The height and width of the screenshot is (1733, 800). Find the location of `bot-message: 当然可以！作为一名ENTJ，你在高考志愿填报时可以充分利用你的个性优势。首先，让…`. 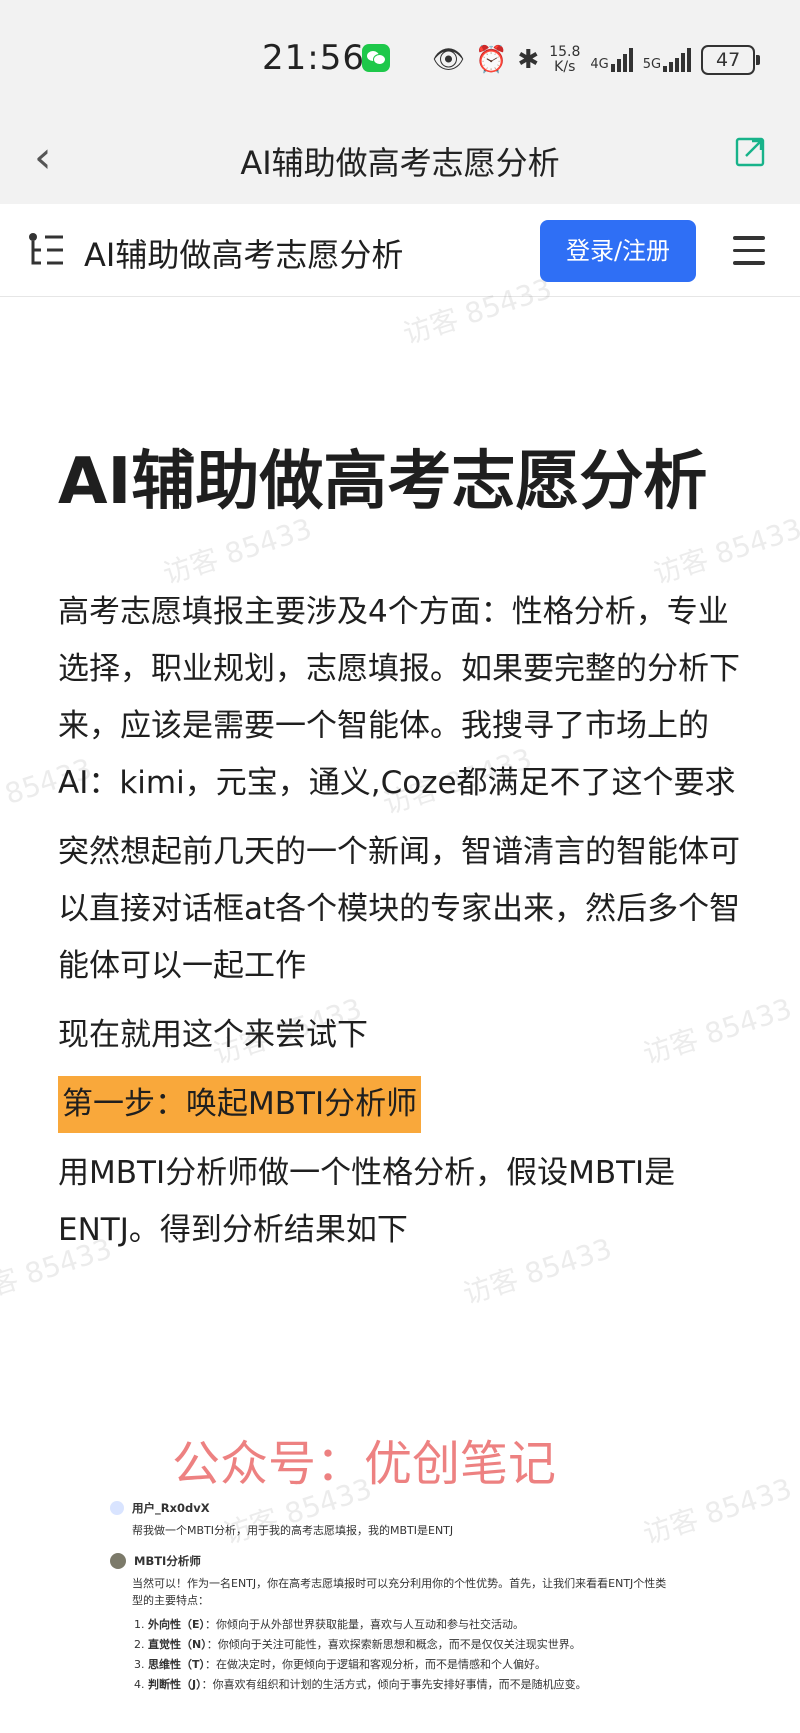

bot-message: 当然可以！作为一名ENTJ，你在高考志愿填报时可以充分利用你的个性优势。首先，让… is located at coordinates (399, 1592).